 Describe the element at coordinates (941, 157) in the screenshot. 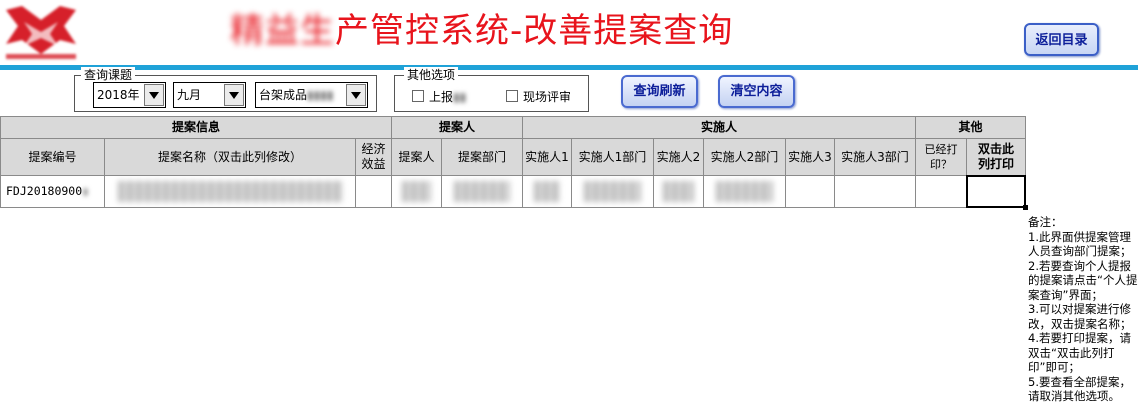

I see `col-header-printed: 已经打印？` at that location.